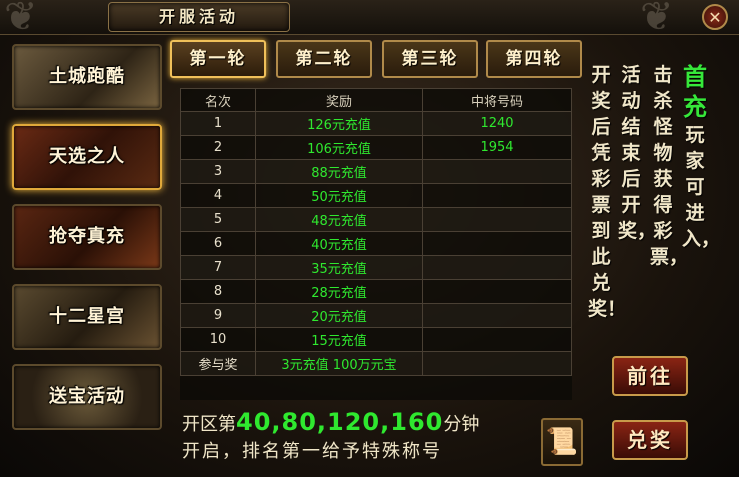 This screenshot has height=477, width=739. I want to click on reward-cell: 126元充值, so click(339, 123).